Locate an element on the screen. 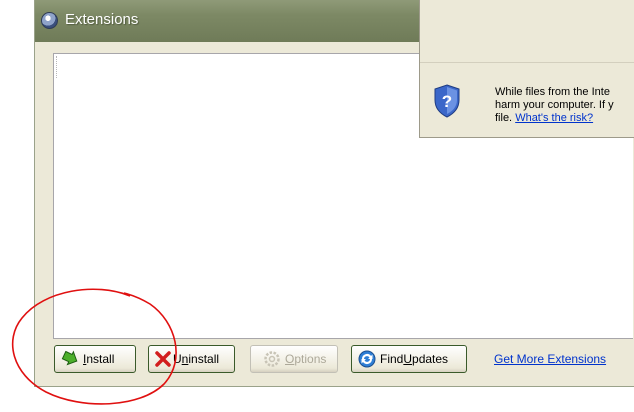 This screenshot has width=634, height=412. extensions-app-icon is located at coordinates (49, 20).